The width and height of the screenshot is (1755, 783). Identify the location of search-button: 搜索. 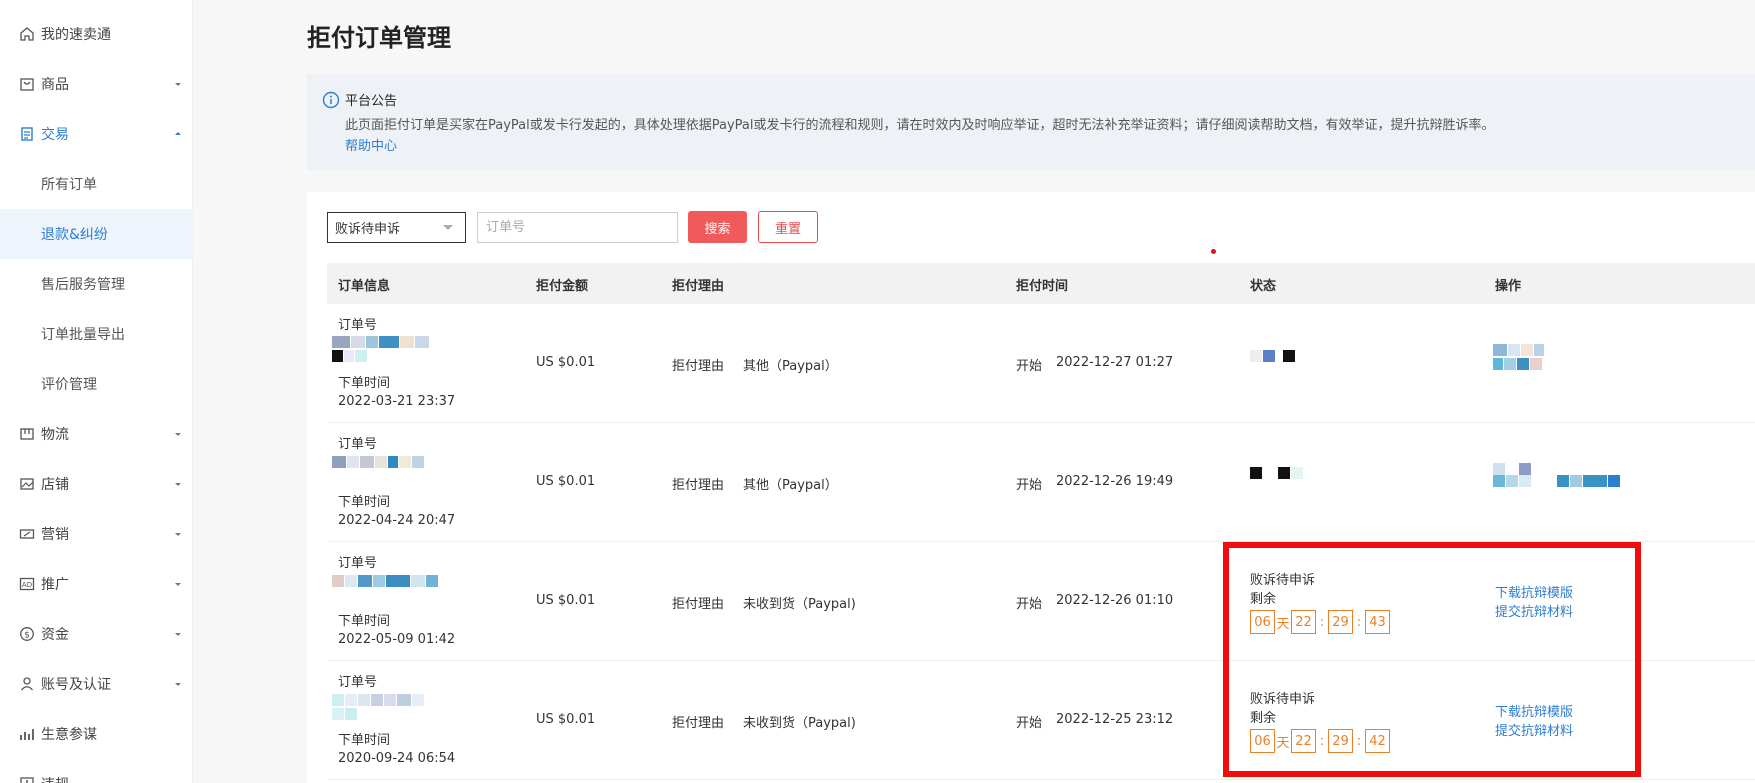
(717, 227).